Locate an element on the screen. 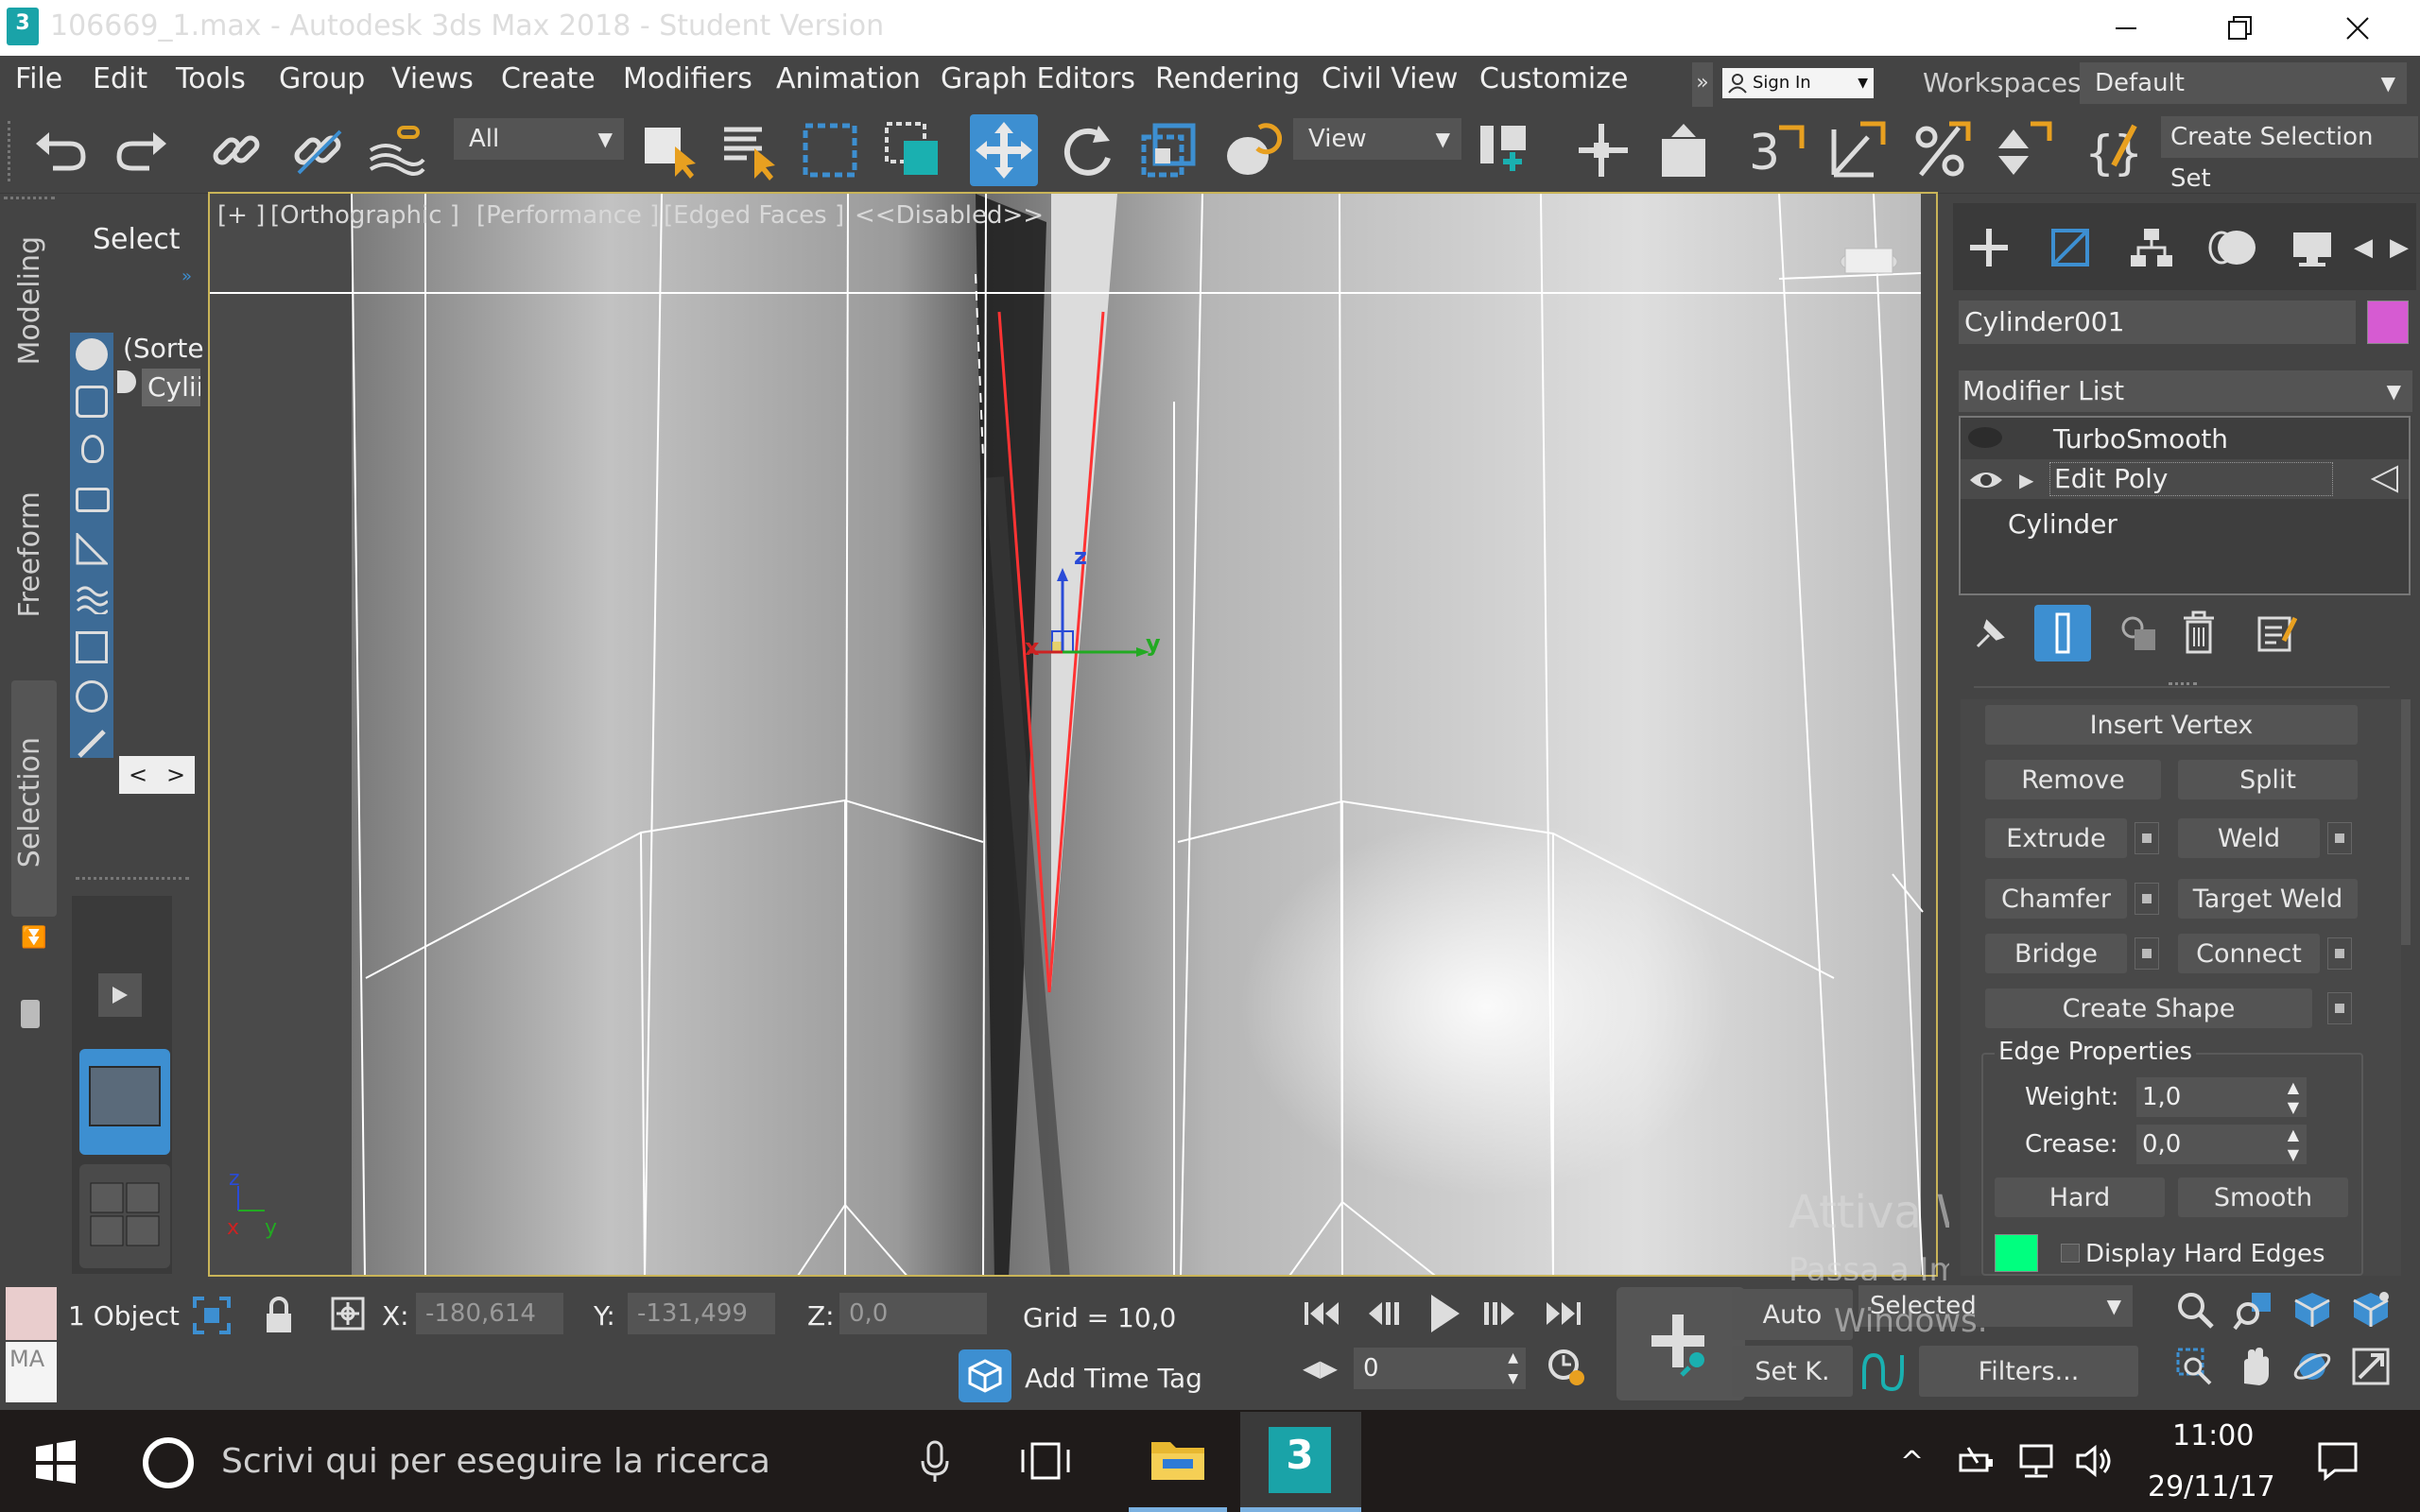 The image size is (2420, 1512). zoom-extents-icon is located at coordinates (2312, 1310).